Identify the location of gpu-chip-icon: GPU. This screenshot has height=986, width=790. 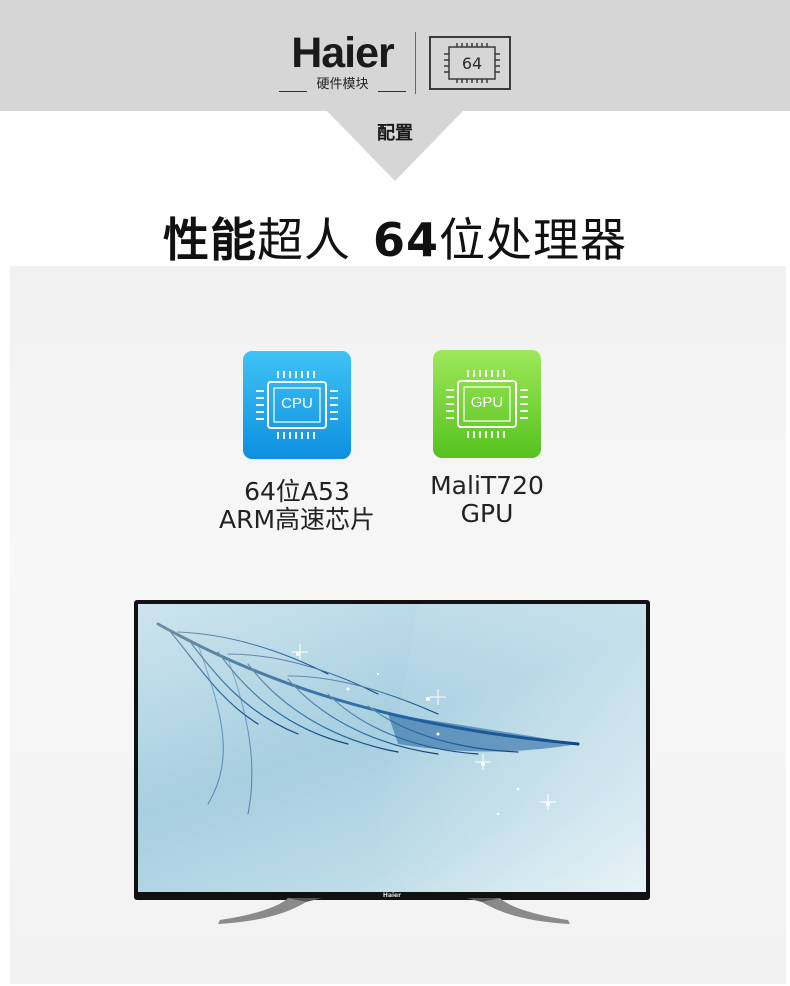
(487, 404).